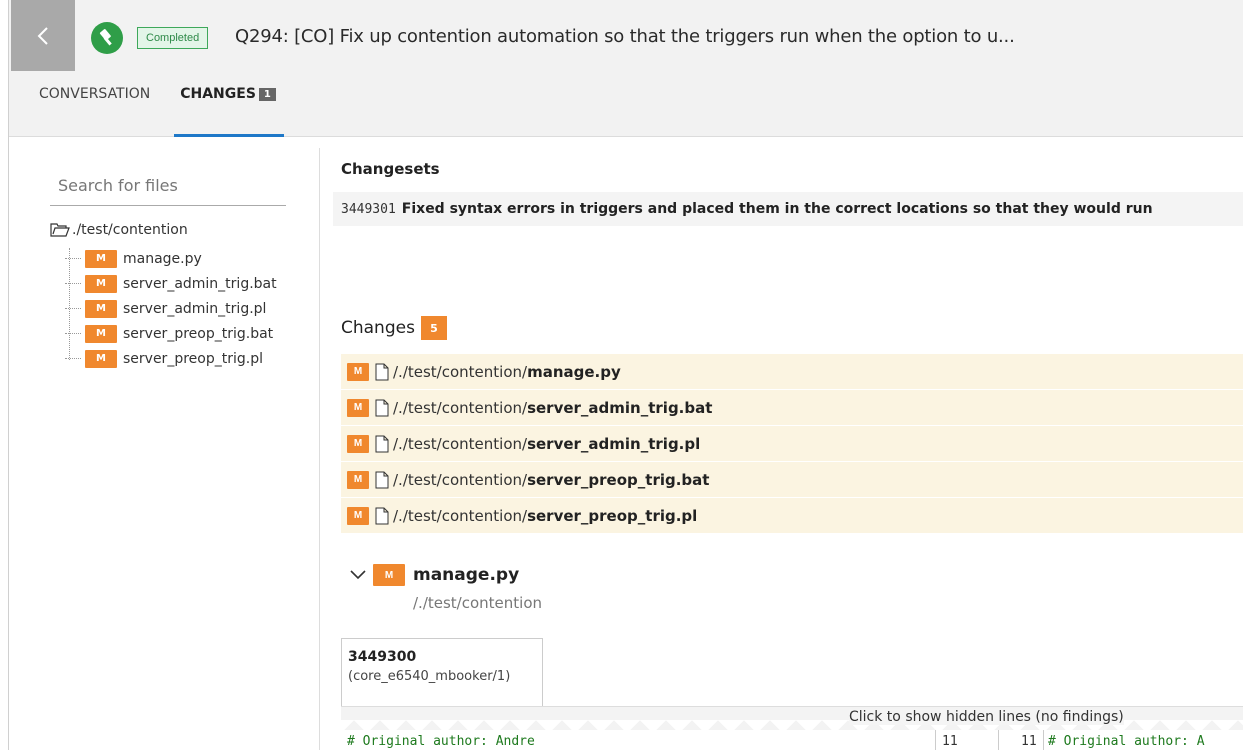 The width and height of the screenshot is (1243, 750). Describe the element at coordinates (94, 111) in the screenshot. I see `tab-conversation: CONVERSATION` at that location.